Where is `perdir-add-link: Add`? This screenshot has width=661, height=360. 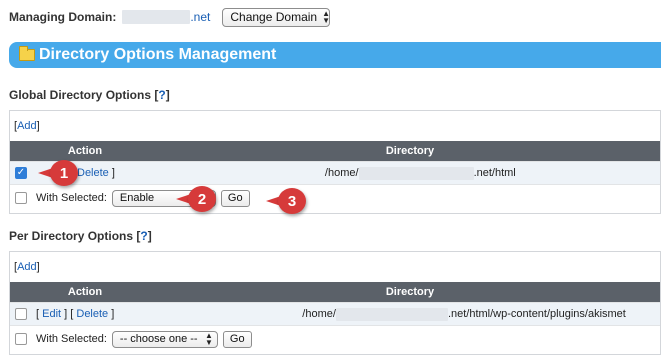 perdir-add-link: Add is located at coordinates (27, 267).